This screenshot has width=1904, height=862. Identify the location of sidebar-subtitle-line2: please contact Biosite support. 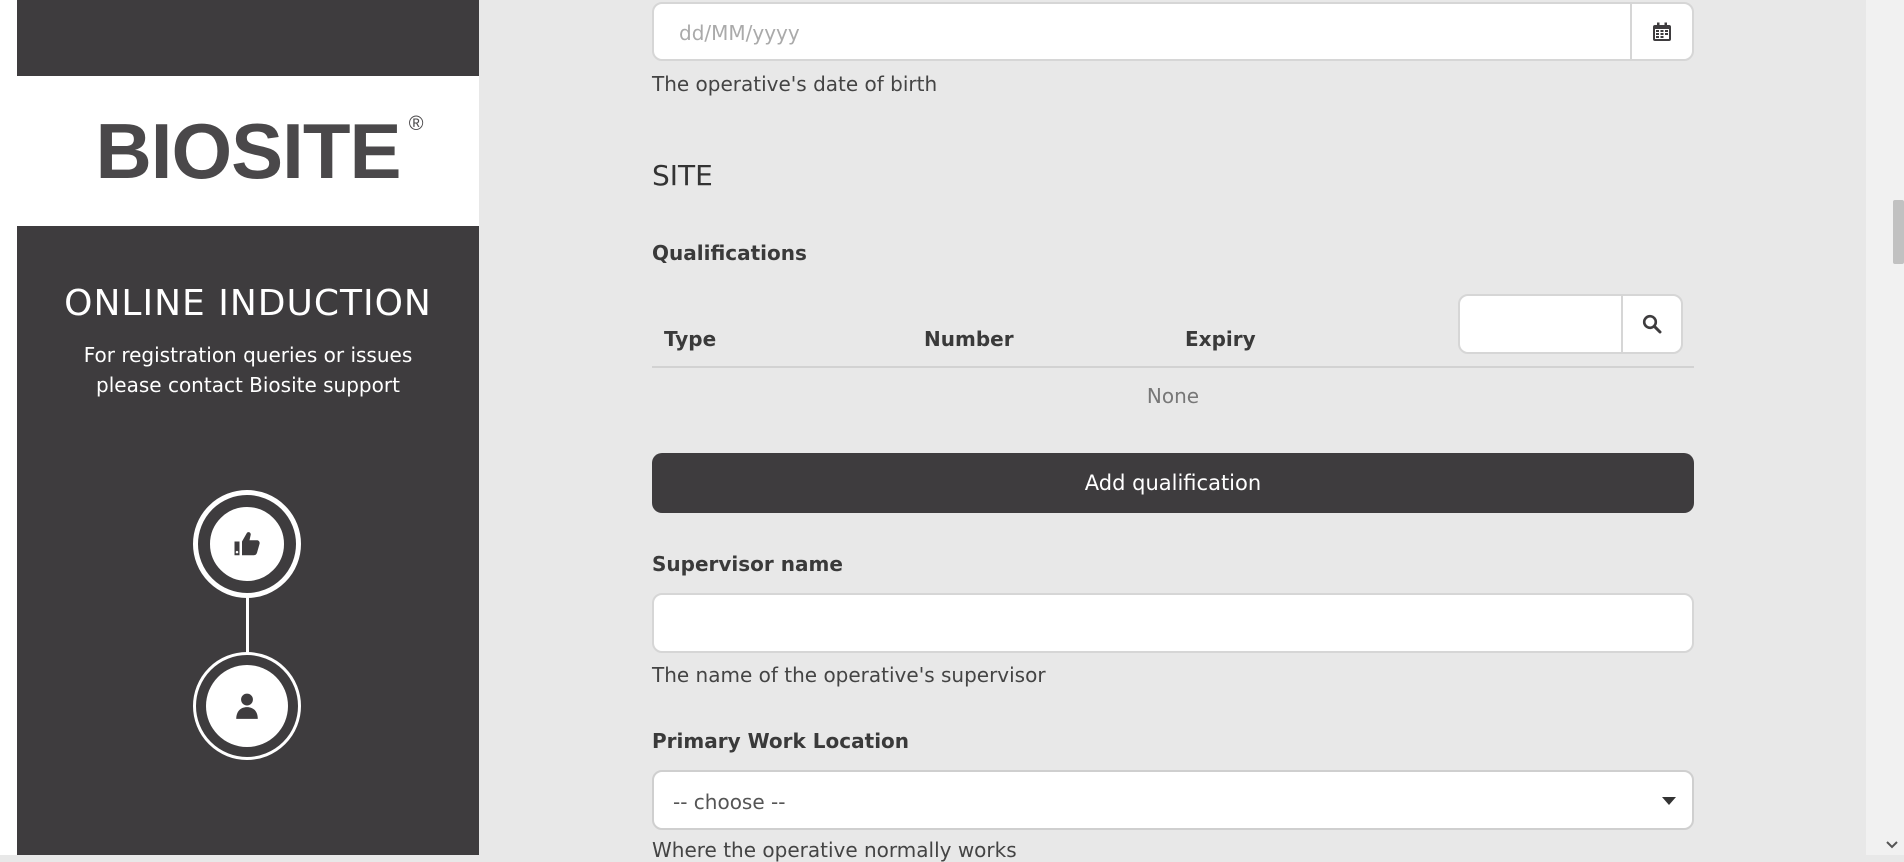
(248, 385).